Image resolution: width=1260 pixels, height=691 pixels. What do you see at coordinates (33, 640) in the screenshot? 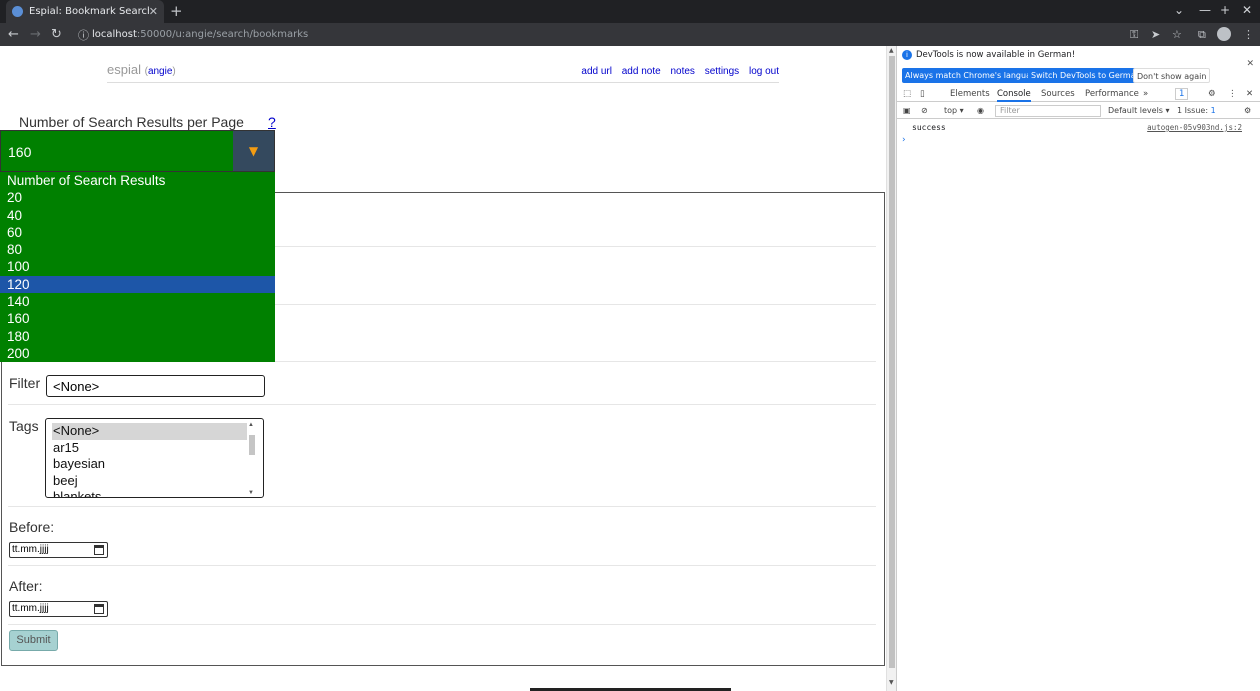
I see `submit-button: Submit` at bounding box center [33, 640].